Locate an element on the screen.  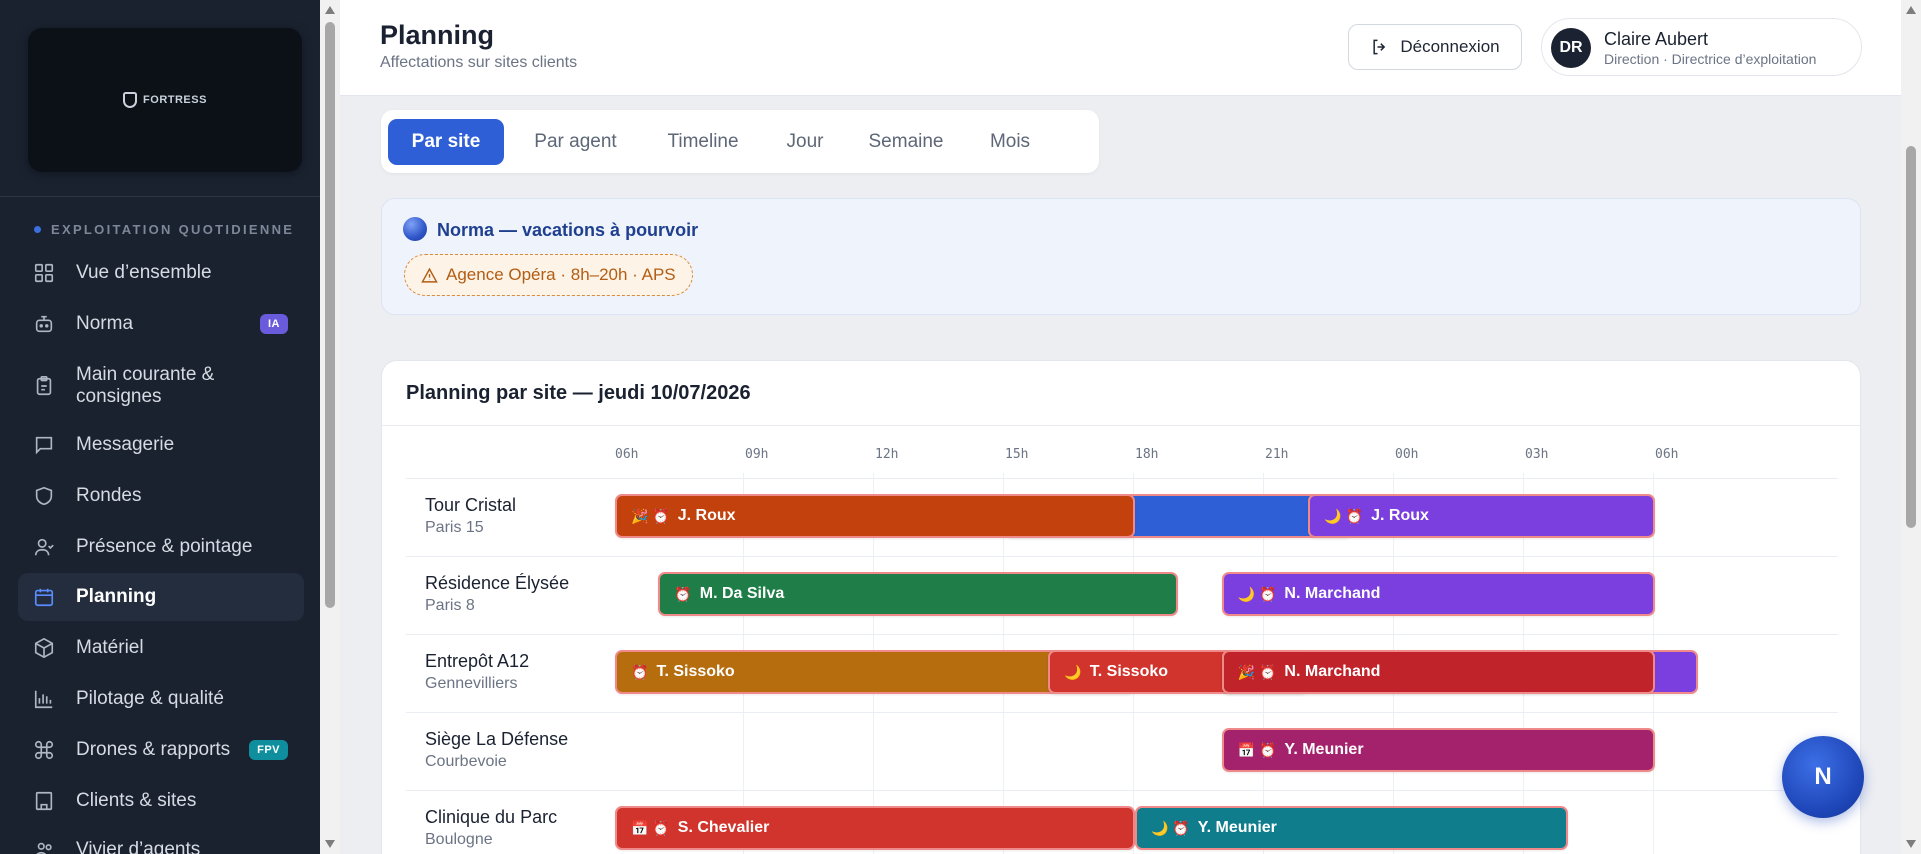
time-tick-label: 09h is located at coordinates (757, 454).